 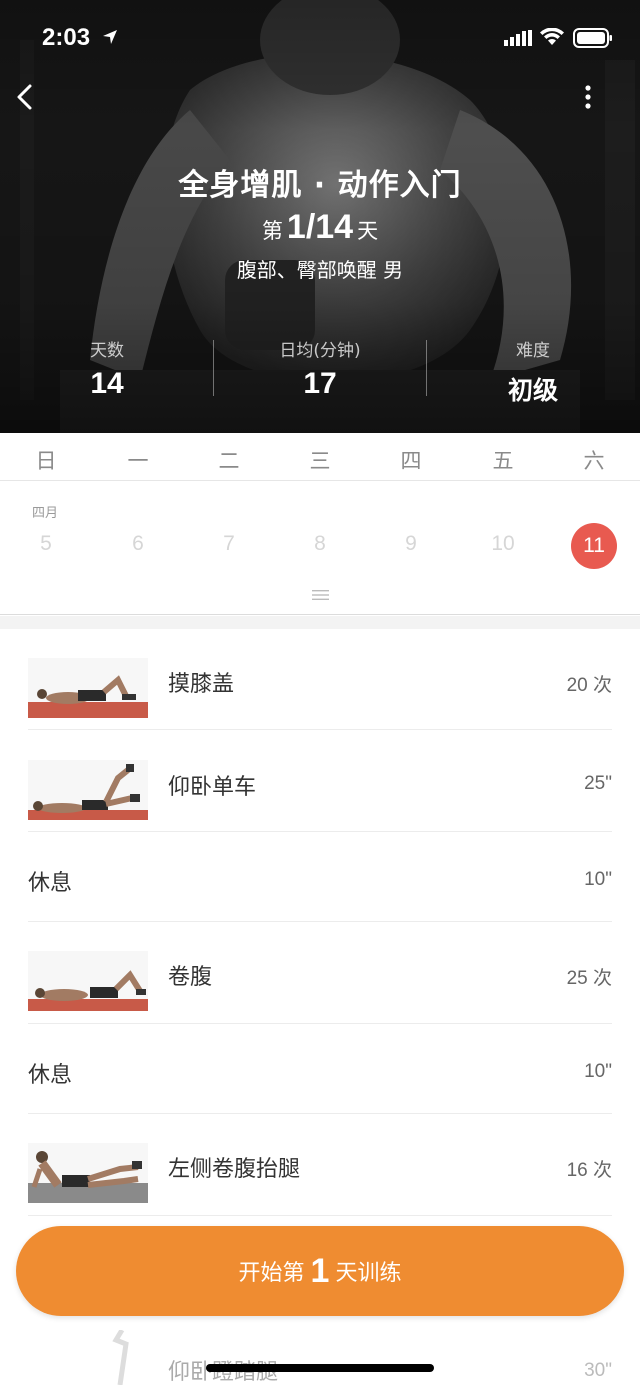 What do you see at coordinates (320, 781) in the screenshot?
I see `exercise-row: 仰卧单车 25"` at bounding box center [320, 781].